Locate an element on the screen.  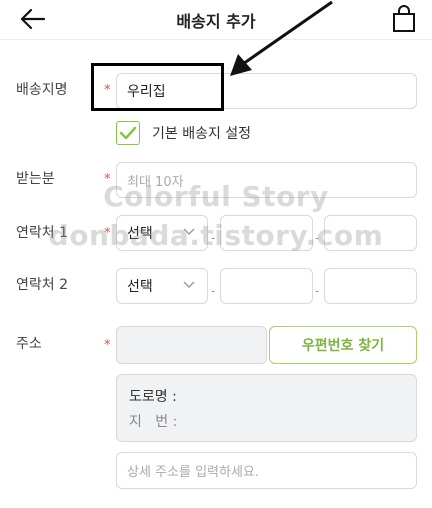
annotation-arrow-icon is located at coordinates (281, 38).